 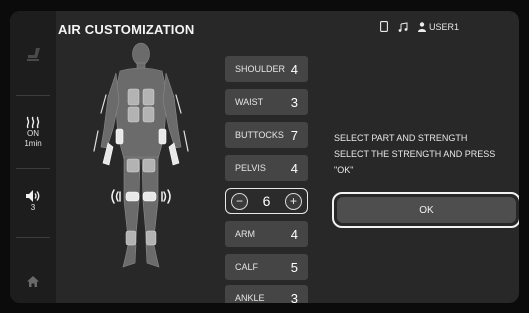 I want to click on music-icon, so click(x=403, y=26).